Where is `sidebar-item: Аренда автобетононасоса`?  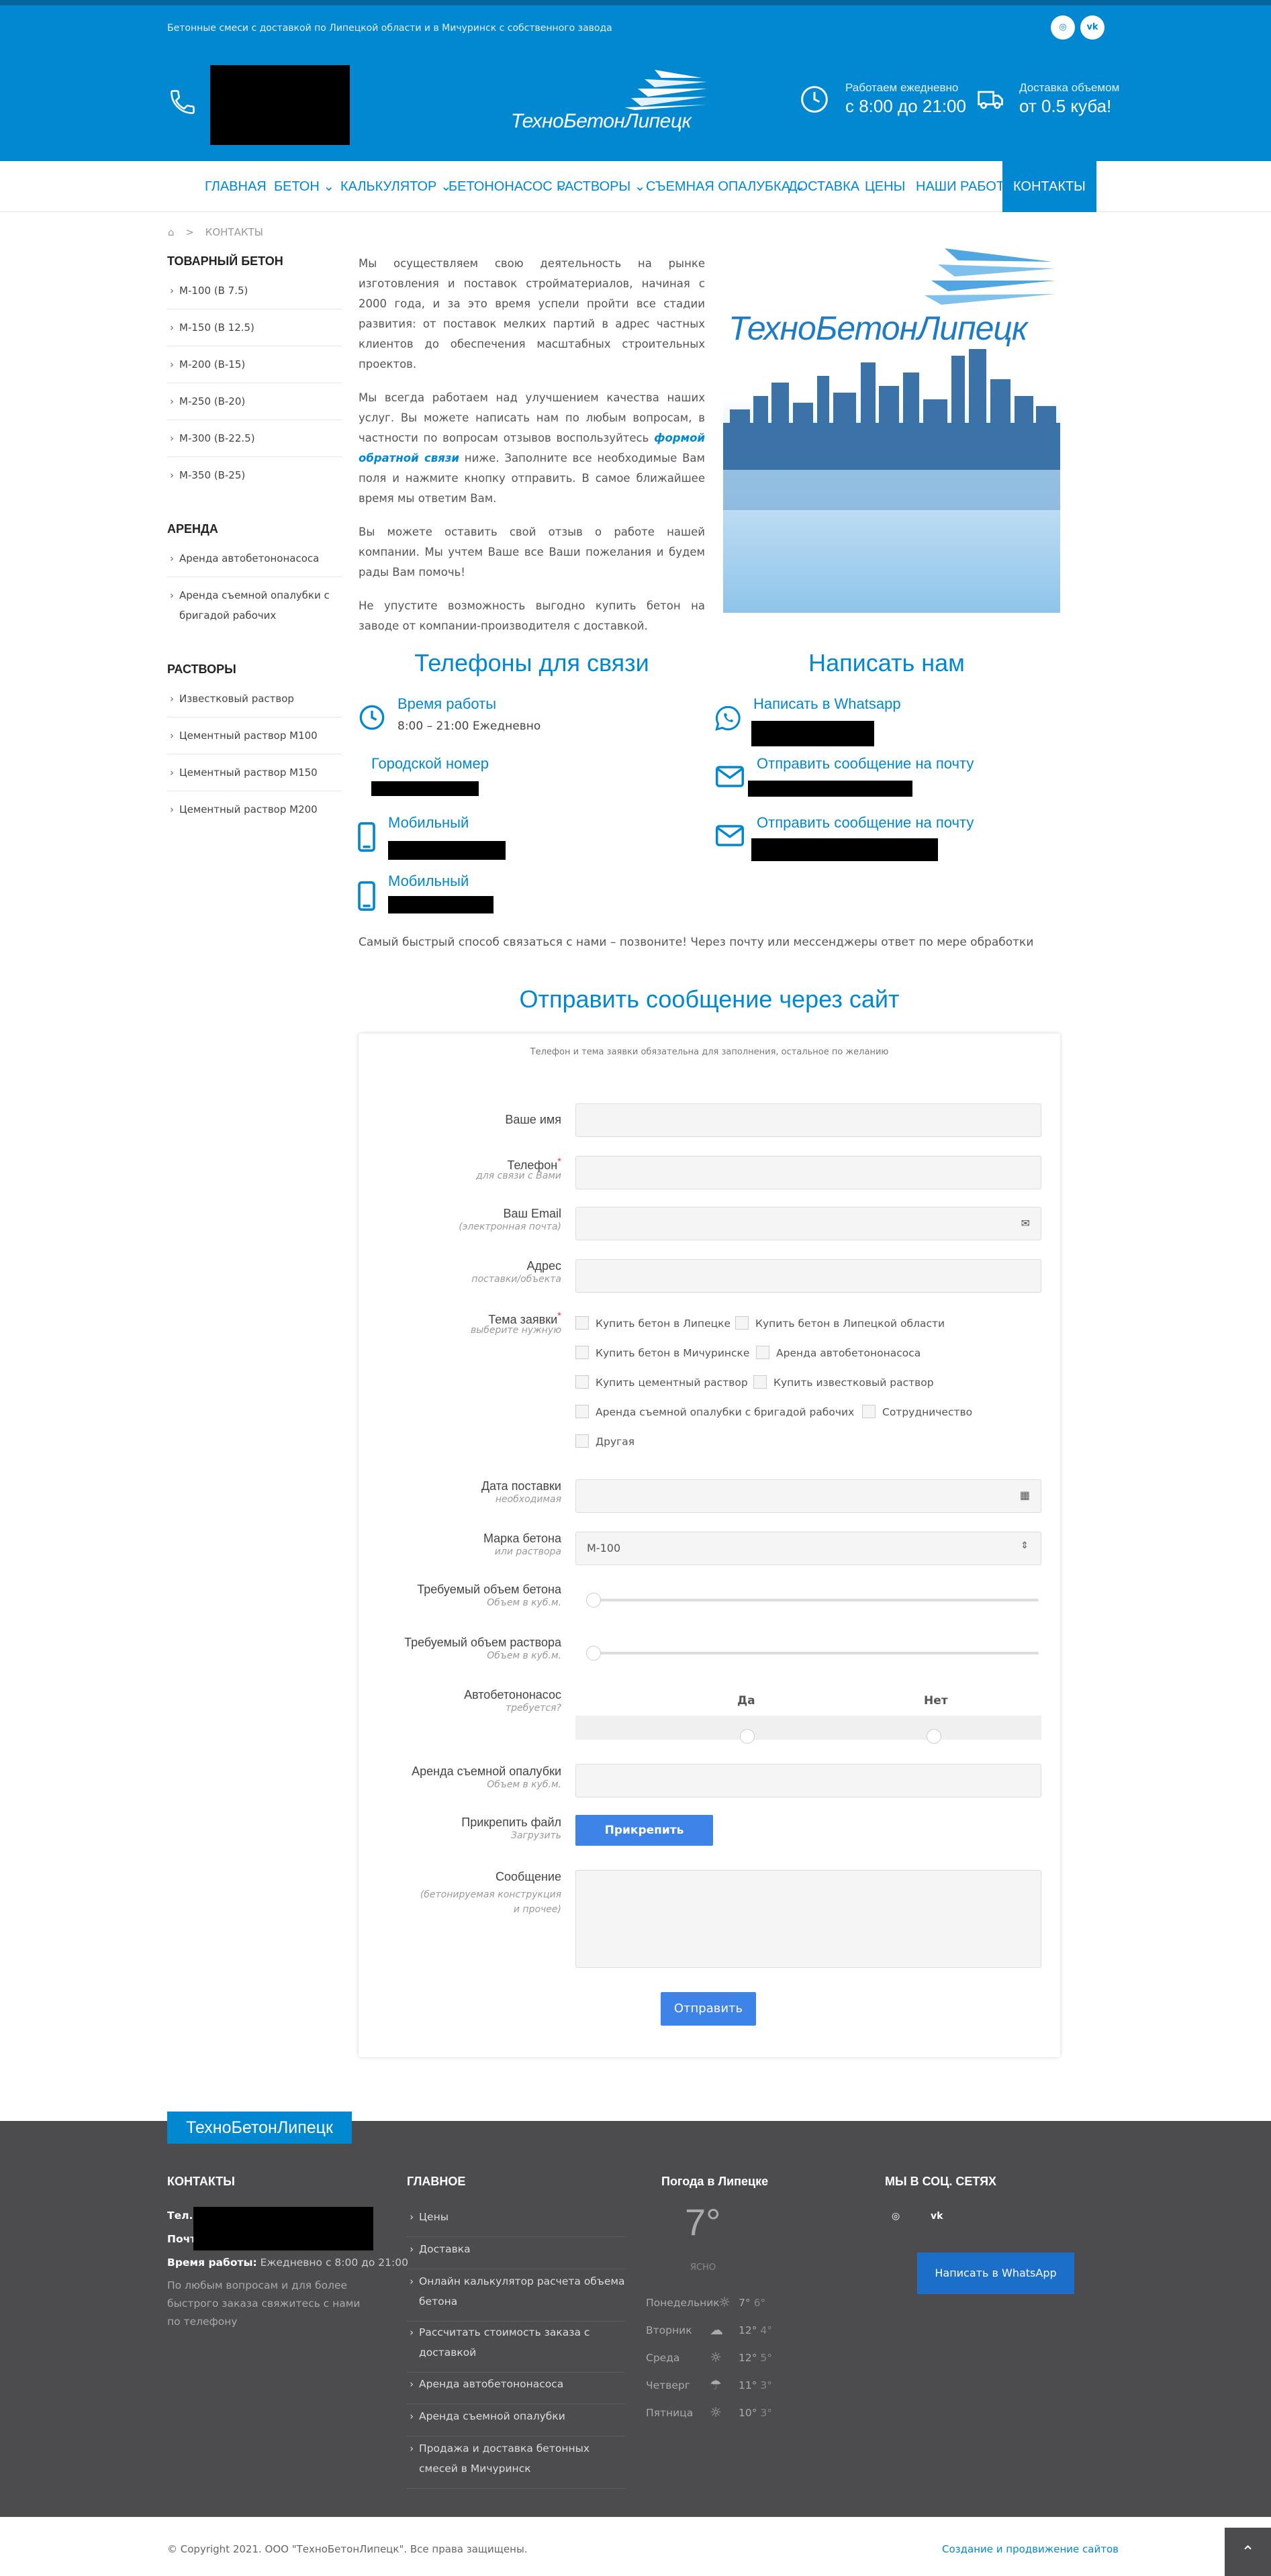
sidebar-item: Аренда автобетононасоса is located at coordinates (254, 558).